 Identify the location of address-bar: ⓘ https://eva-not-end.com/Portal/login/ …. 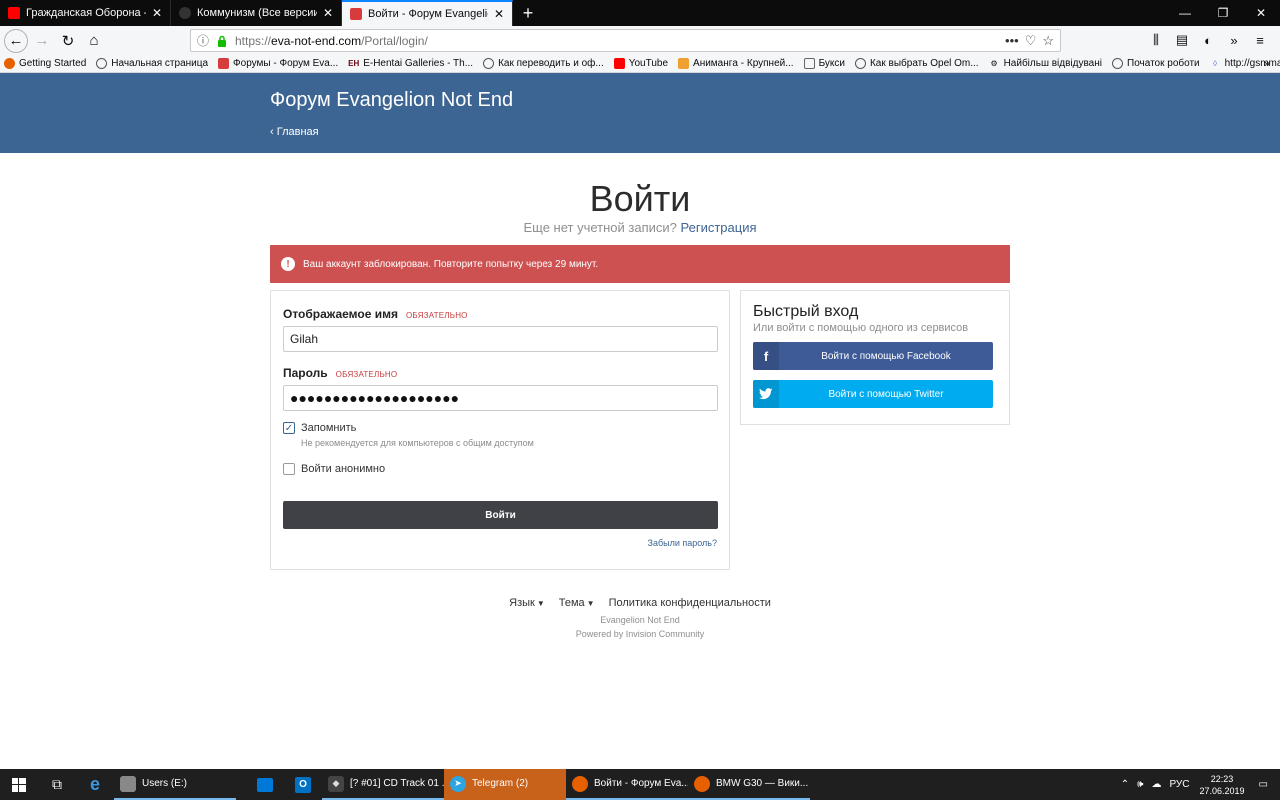
(625, 40).